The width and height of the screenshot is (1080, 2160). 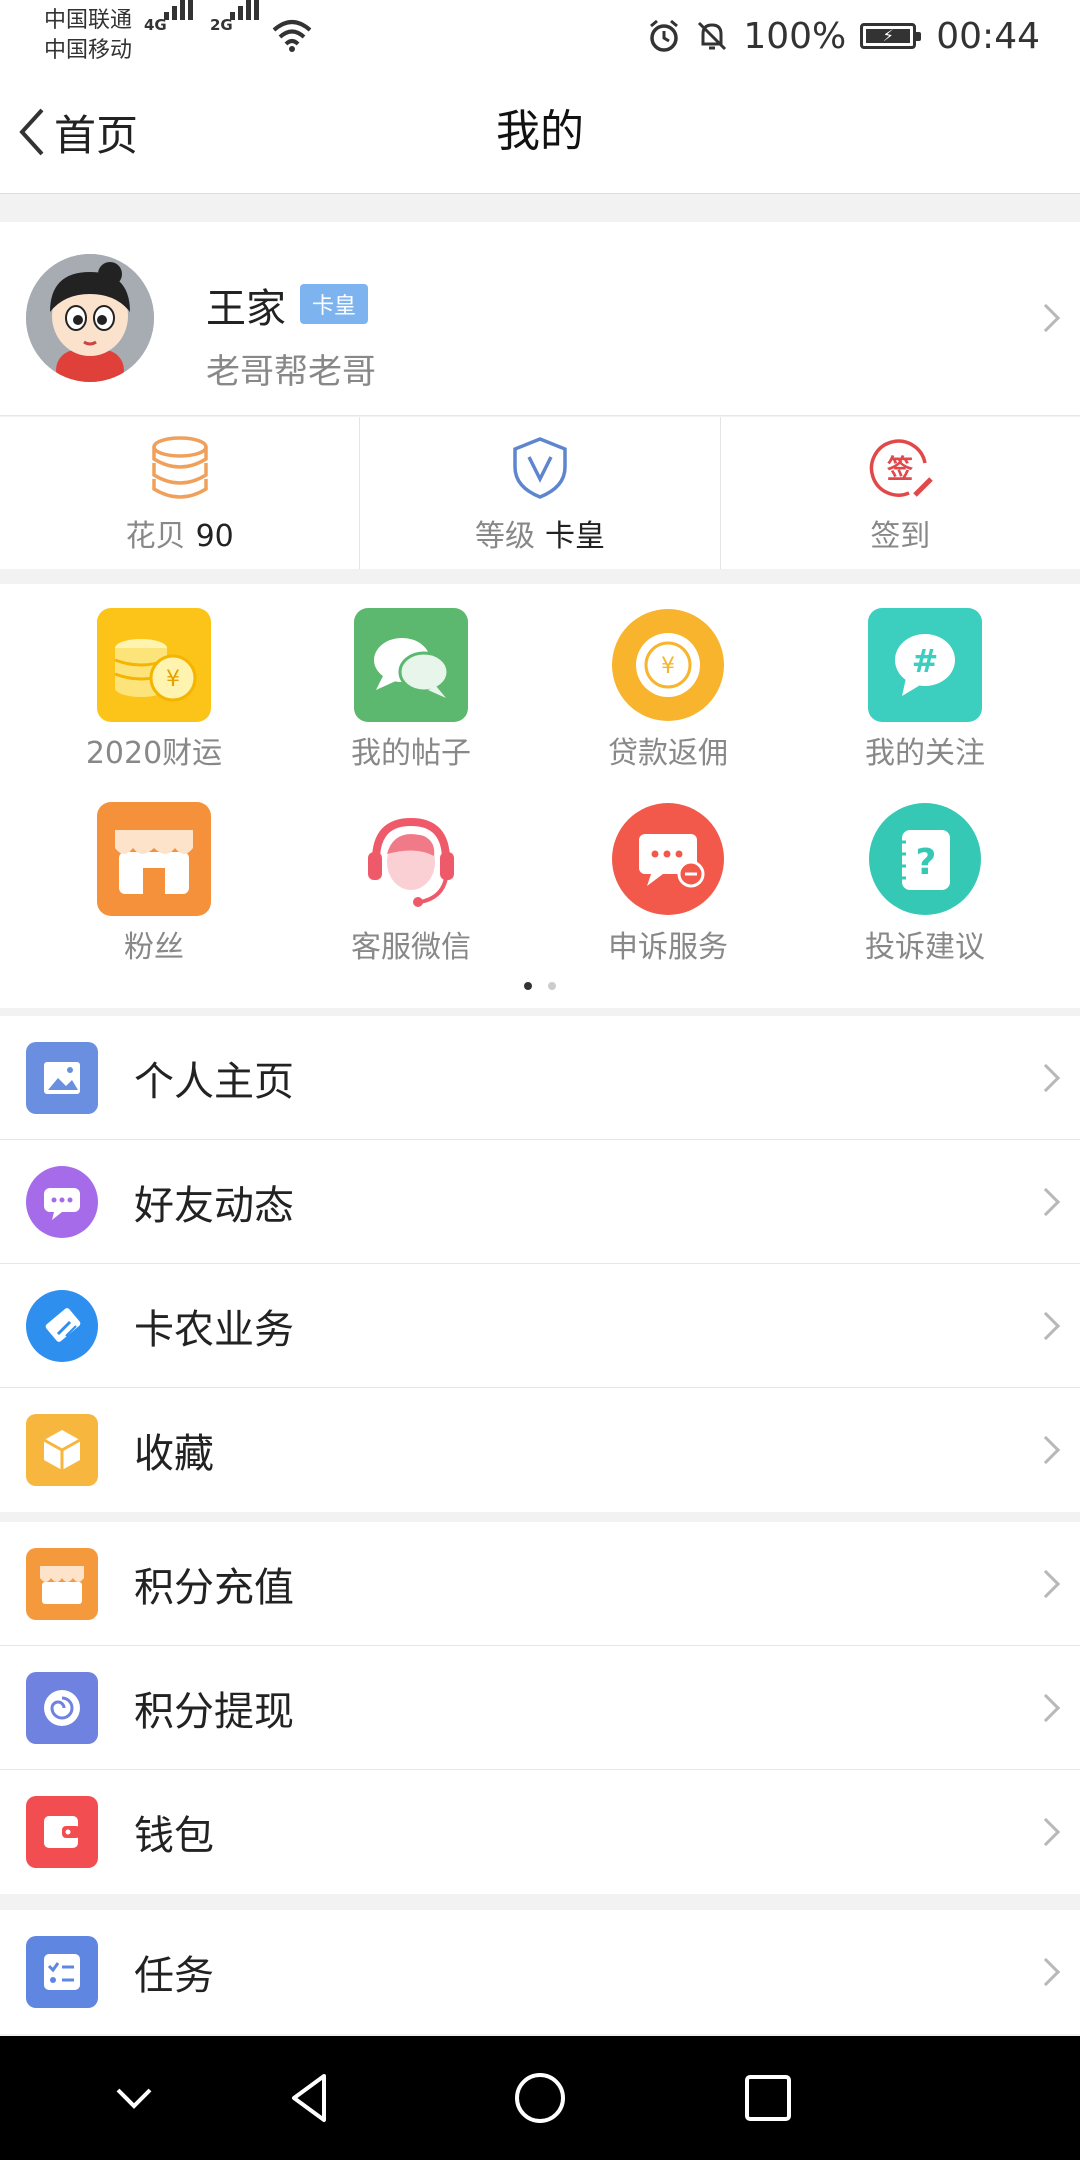 I want to click on bell-muted-icon, so click(x=712, y=36).